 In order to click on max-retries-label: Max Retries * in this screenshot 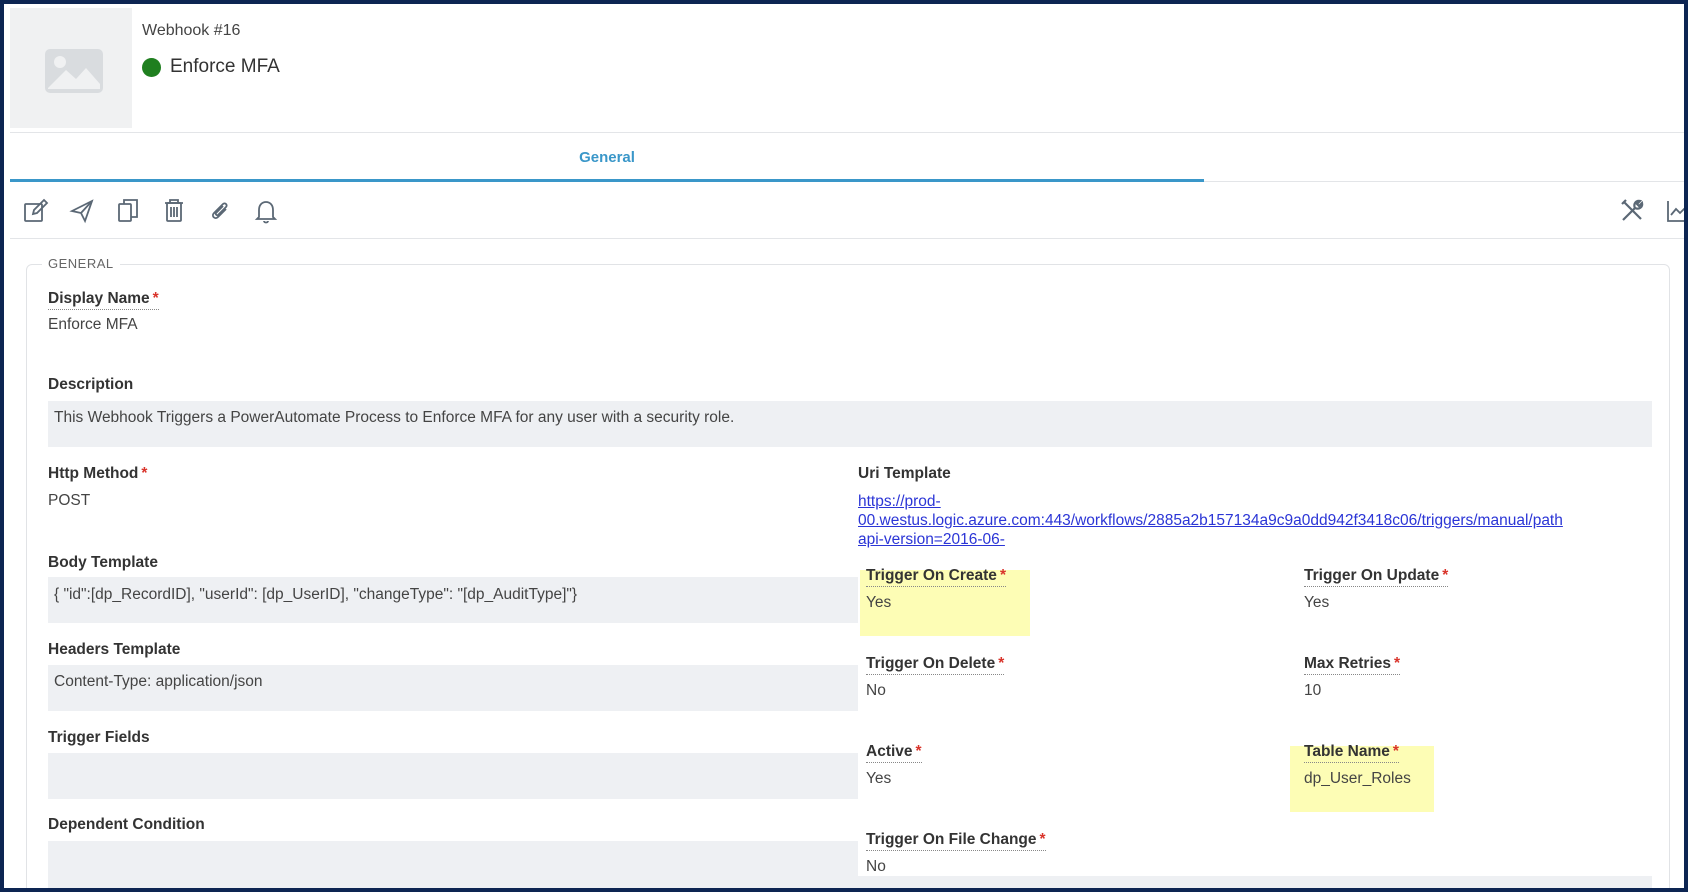, I will do `click(1352, 665)`.